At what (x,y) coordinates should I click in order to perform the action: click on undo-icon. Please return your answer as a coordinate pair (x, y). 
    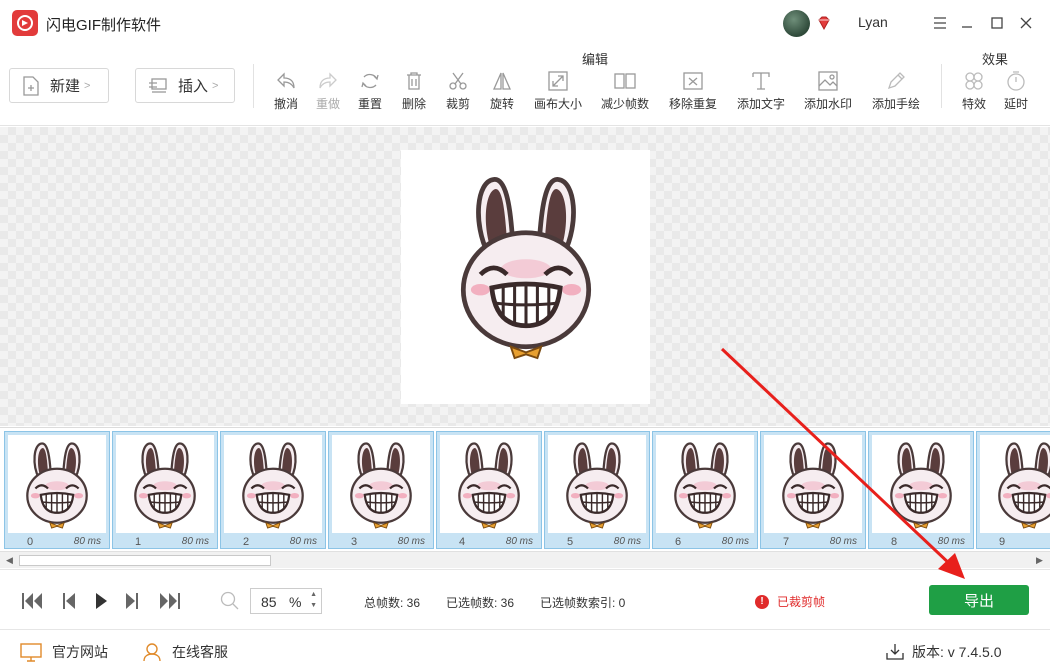
    Looking at the image, I should click on (286, 80).